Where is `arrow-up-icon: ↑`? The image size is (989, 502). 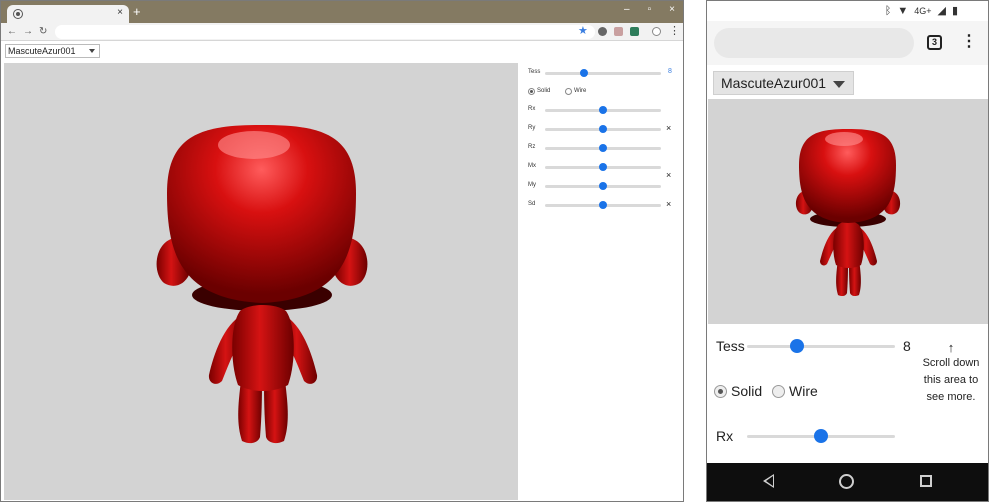 arrow-up-icon: ↑ is located at coordinates (951, 347).